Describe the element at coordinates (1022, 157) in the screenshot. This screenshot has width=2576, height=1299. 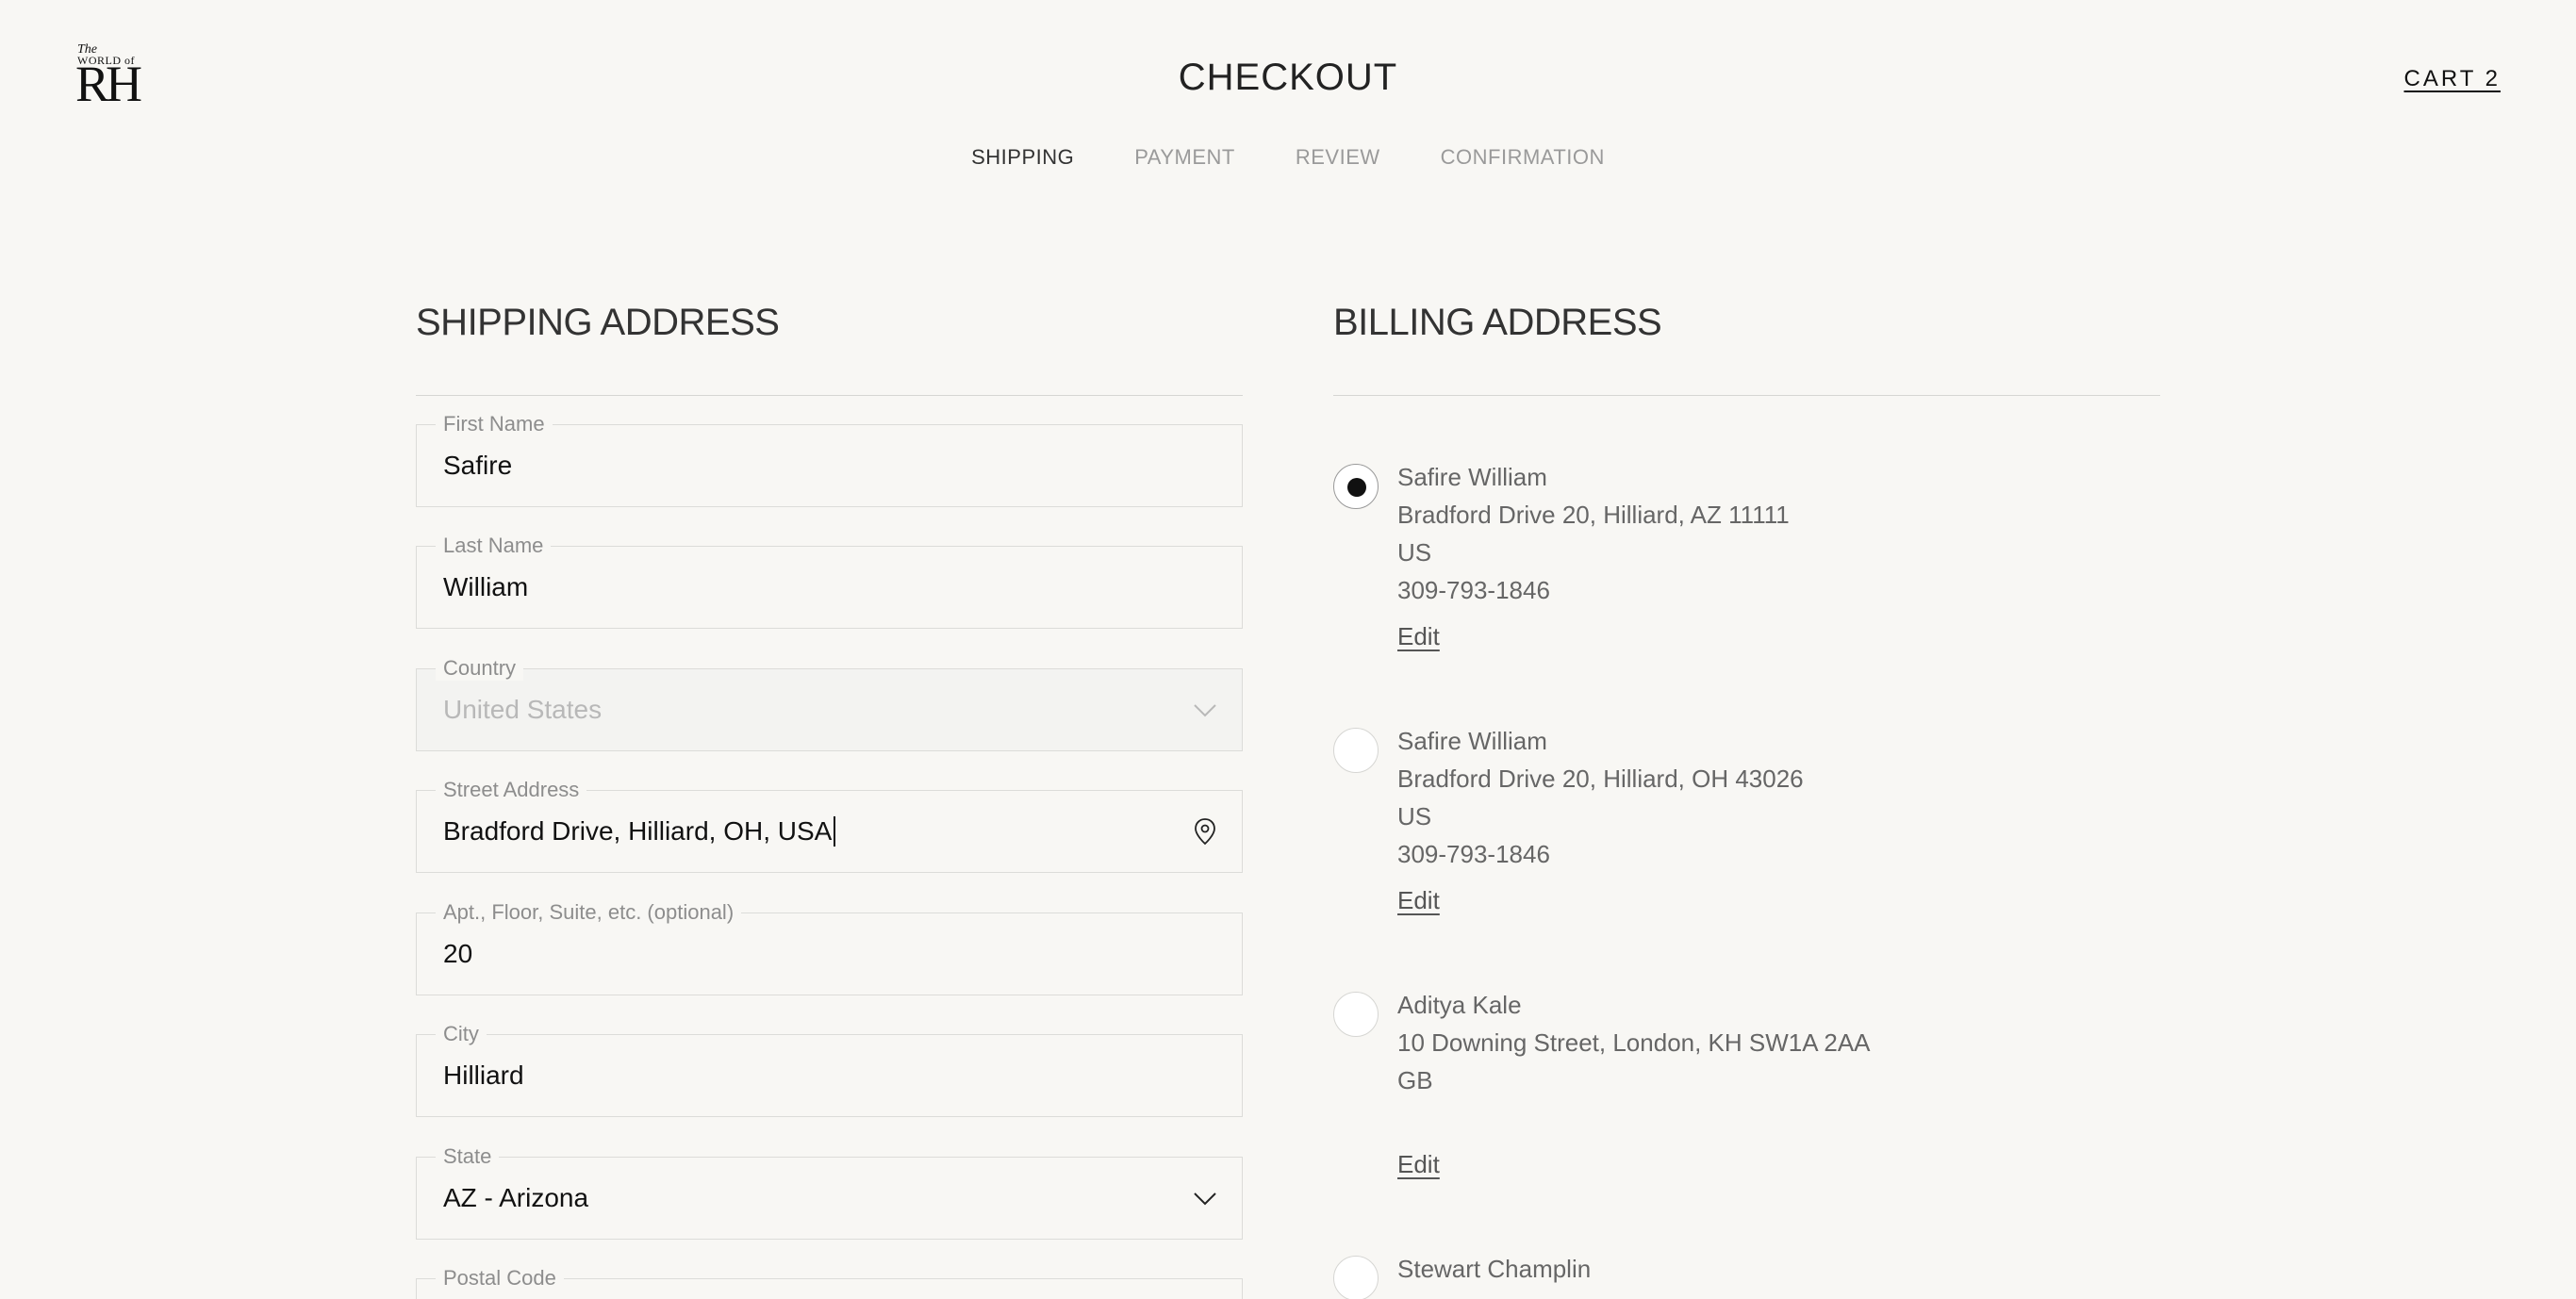
I see `step-shipping: SHIPPING` at that location.